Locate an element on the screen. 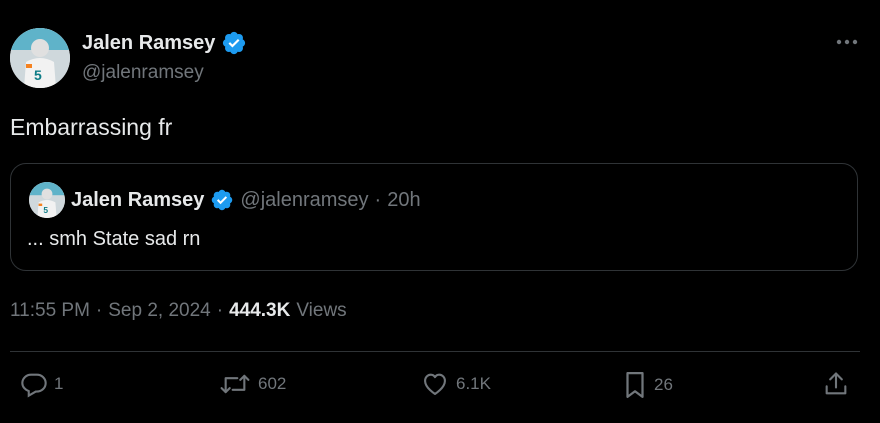  action-bar: 1 602 6.1K 26 is located at coordinates (440, 387).